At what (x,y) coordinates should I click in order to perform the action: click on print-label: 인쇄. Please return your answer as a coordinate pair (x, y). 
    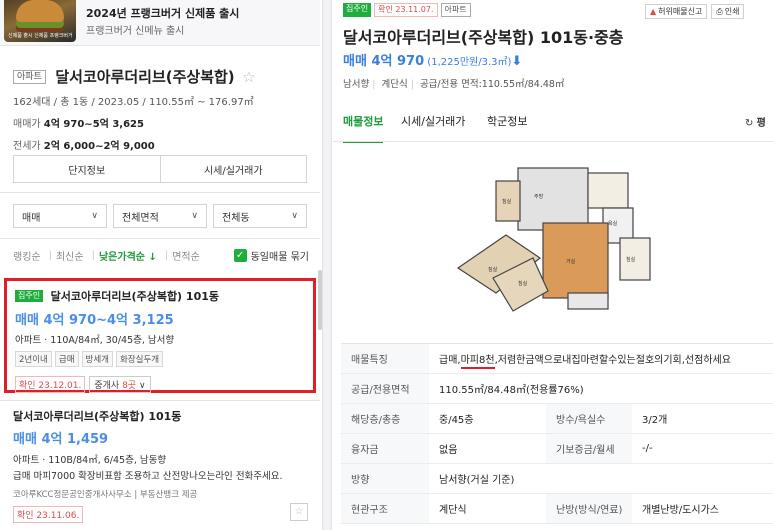
    Looking at the image, I should click on (732, 11).